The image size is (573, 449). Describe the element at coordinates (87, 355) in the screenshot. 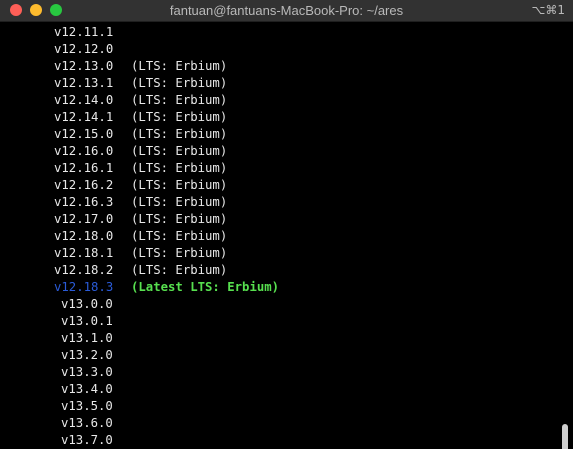

I see `version-text: v13.2.0` at that location.